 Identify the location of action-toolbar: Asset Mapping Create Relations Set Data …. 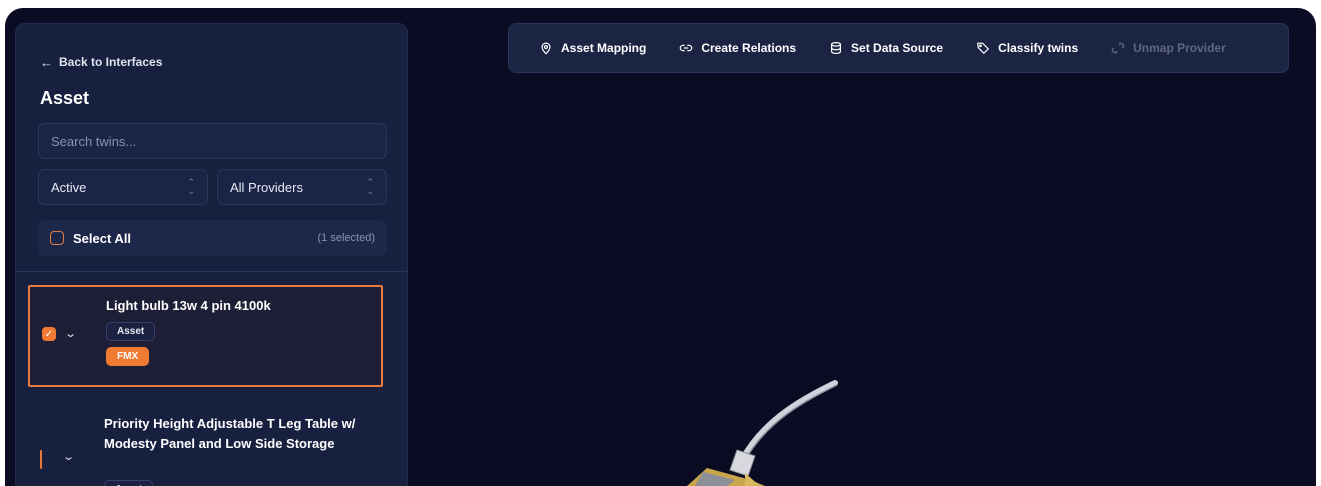
(898, 48).